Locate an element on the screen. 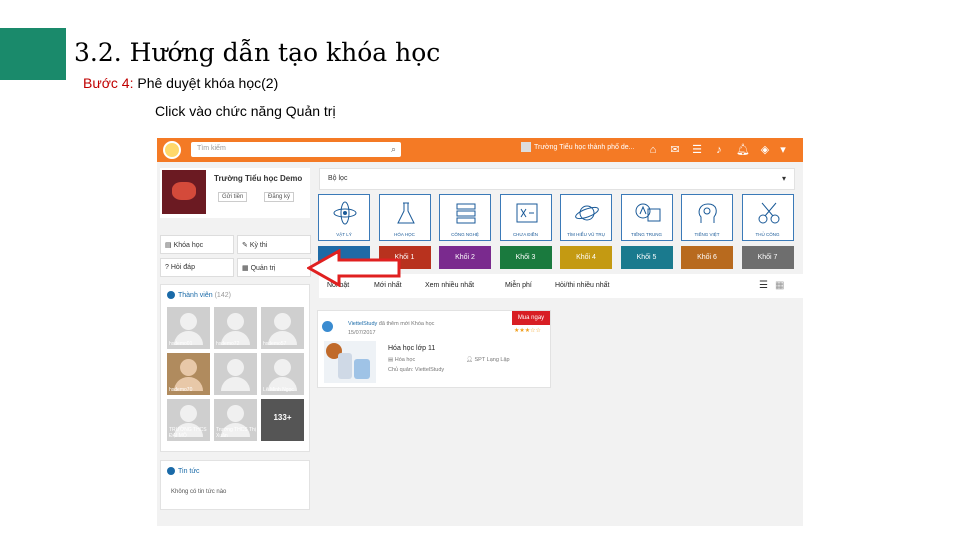  members-header: Thành viên (142) is located at coordinates (199, 295).